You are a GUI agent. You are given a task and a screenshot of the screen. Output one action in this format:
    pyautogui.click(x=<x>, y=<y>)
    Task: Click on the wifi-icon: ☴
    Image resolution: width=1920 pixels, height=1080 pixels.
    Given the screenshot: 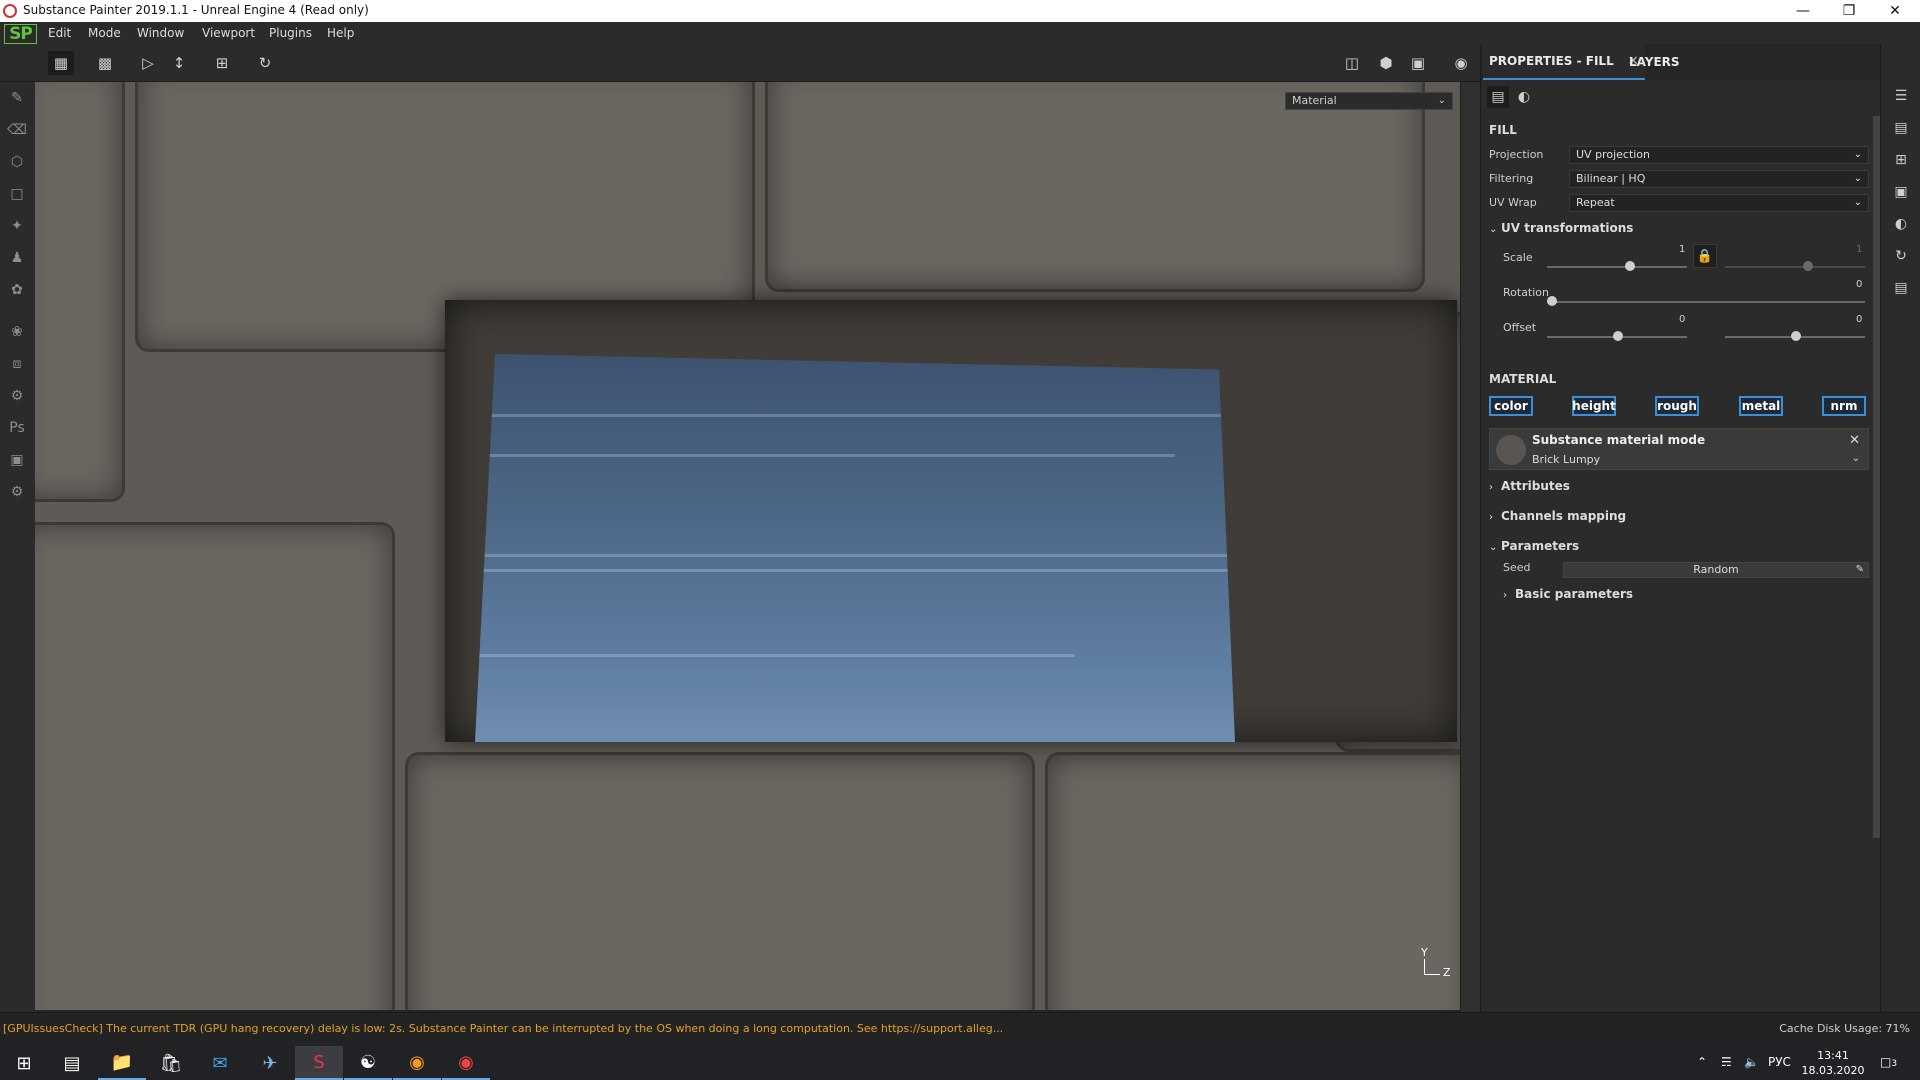 What is the action you would take?
    pyautogui.click(x=1726, y=1062)
    